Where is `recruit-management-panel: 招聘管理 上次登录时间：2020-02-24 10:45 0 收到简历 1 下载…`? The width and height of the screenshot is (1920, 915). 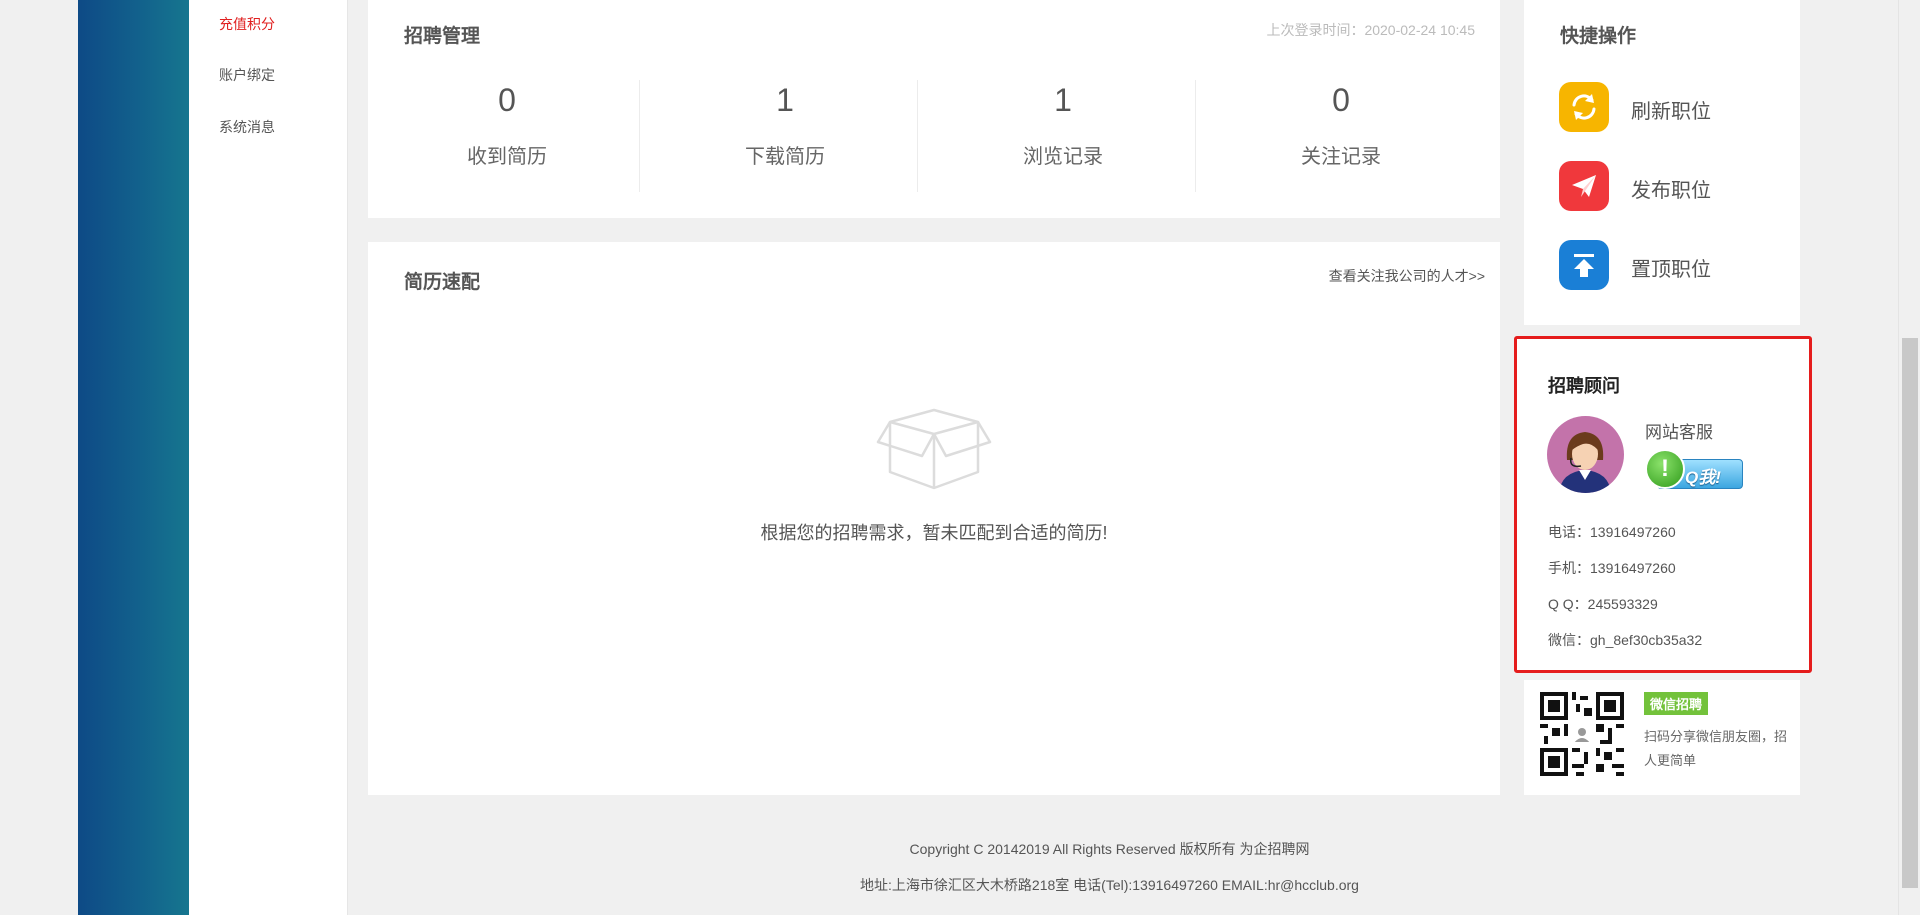 recruit-management-panel: 招聘管理 上次登录时间：2020-02-24 10:45 0 收到简历 1 下载… is located at coordinates (934, 109).